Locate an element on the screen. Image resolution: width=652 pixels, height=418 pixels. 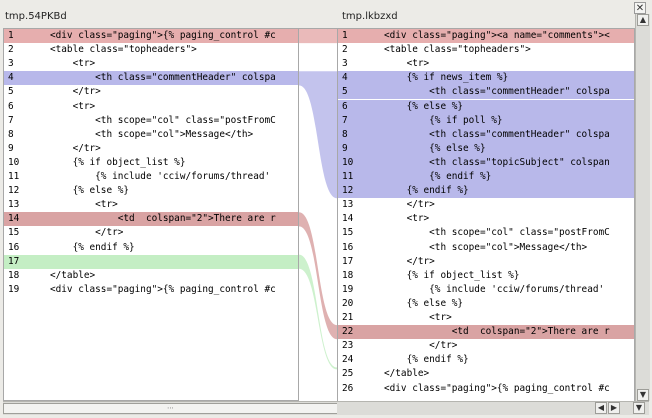
diff-link-gutter is located at coordinates (318, 214).